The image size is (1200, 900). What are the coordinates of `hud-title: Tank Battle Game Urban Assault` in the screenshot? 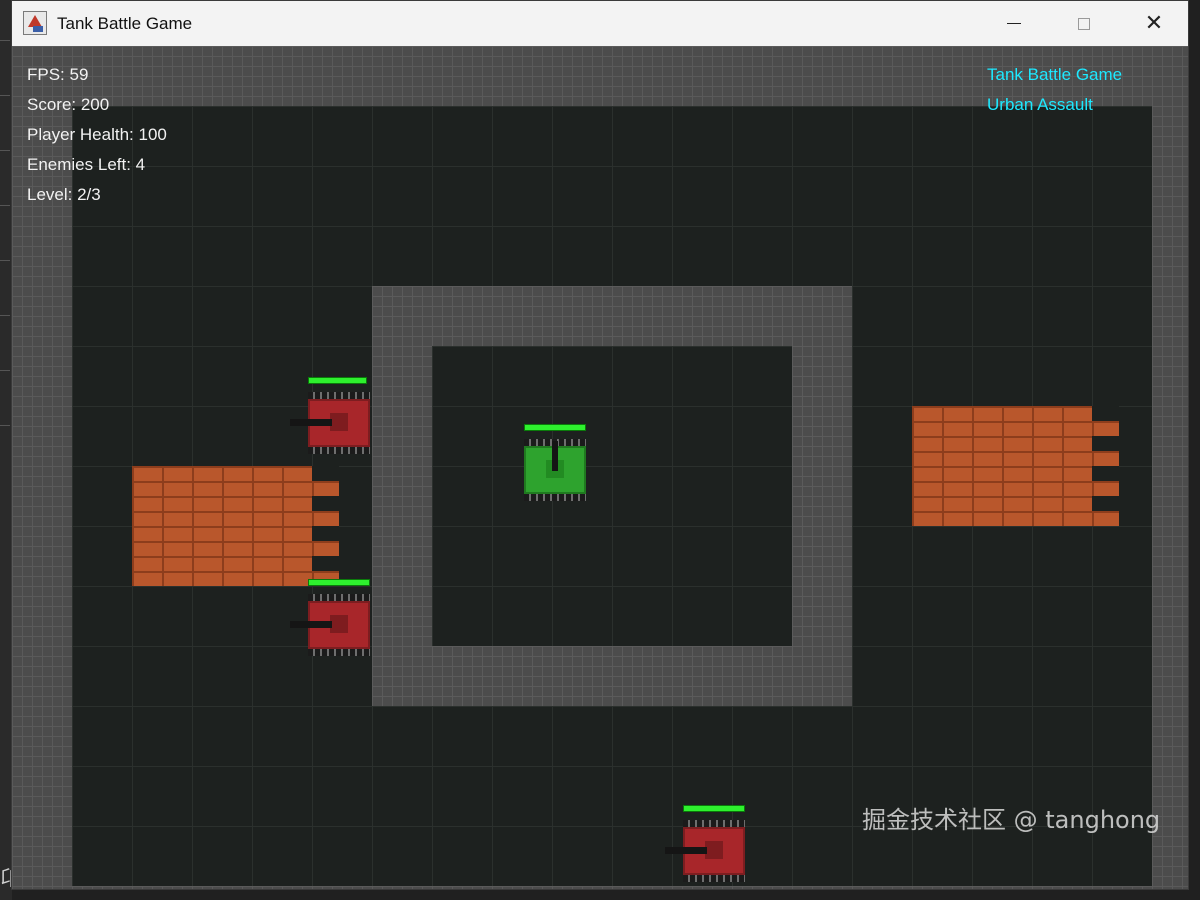 It's located at (1054, 90).